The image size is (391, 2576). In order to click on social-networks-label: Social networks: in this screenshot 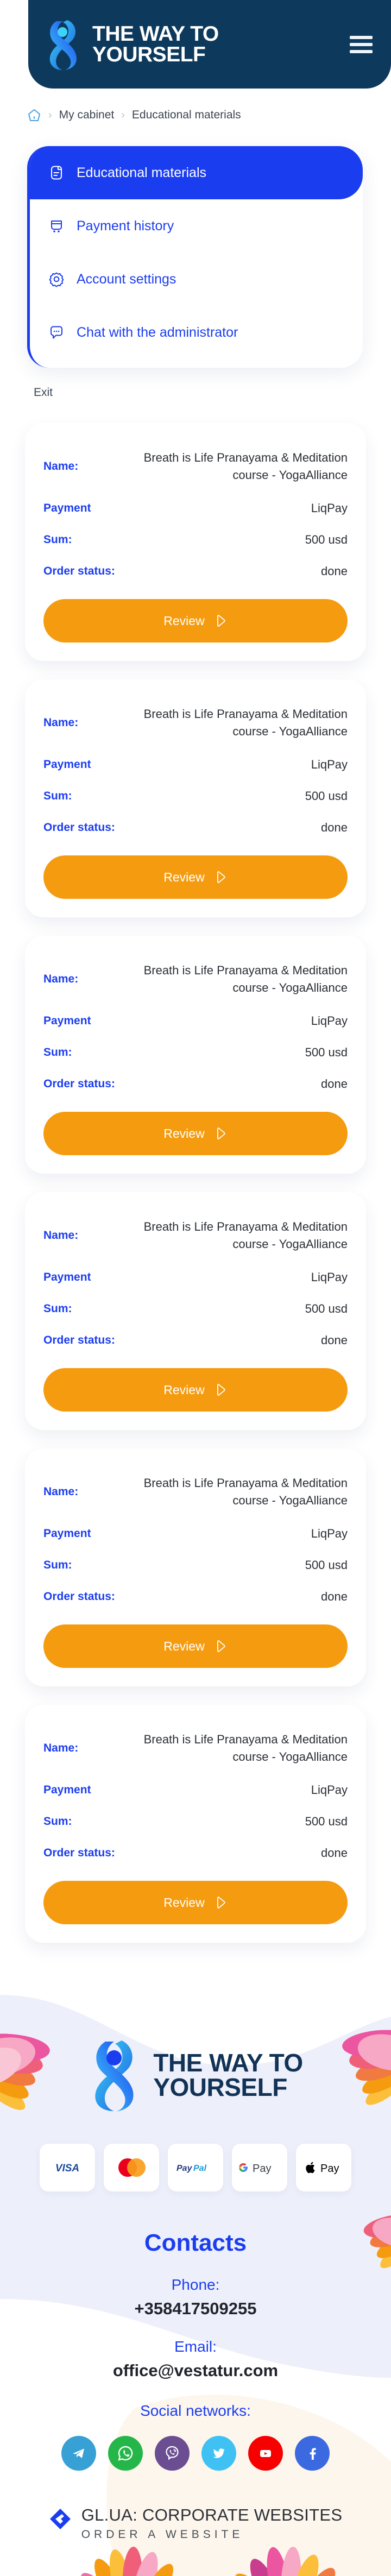, I will do `click(195, 2410)`.